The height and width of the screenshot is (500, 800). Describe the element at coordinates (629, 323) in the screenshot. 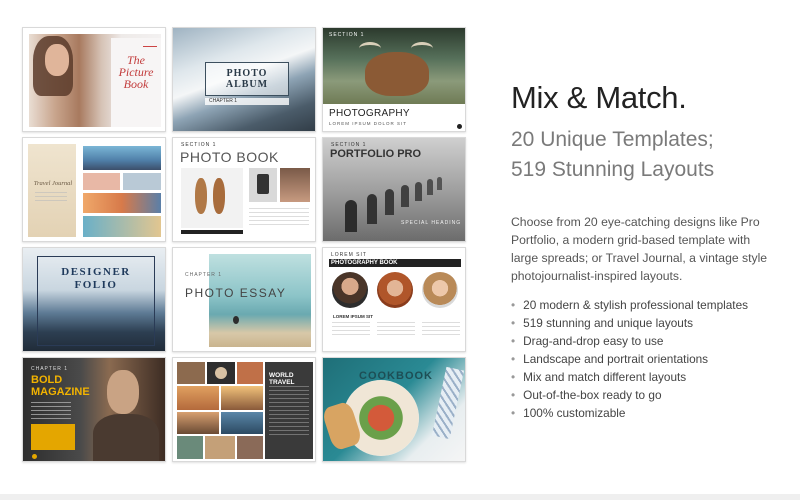

I see `feature-item: 519 stunning and unique layouts` at that location.